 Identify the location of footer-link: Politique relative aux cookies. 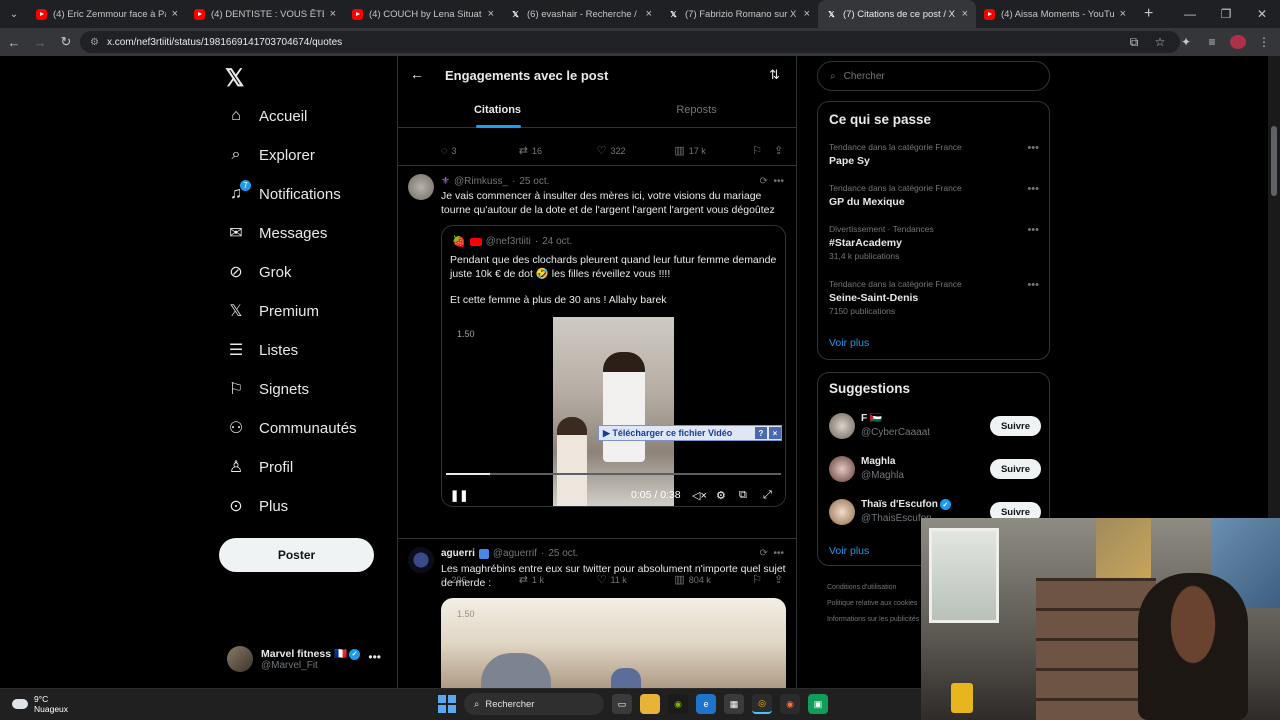
(873, 604).